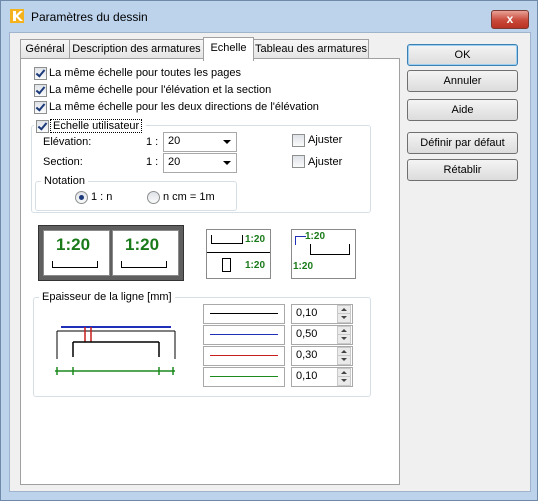 The width and height of the screenshot is (538, 501). I want to click on line-style-blue, so click(244, 335).